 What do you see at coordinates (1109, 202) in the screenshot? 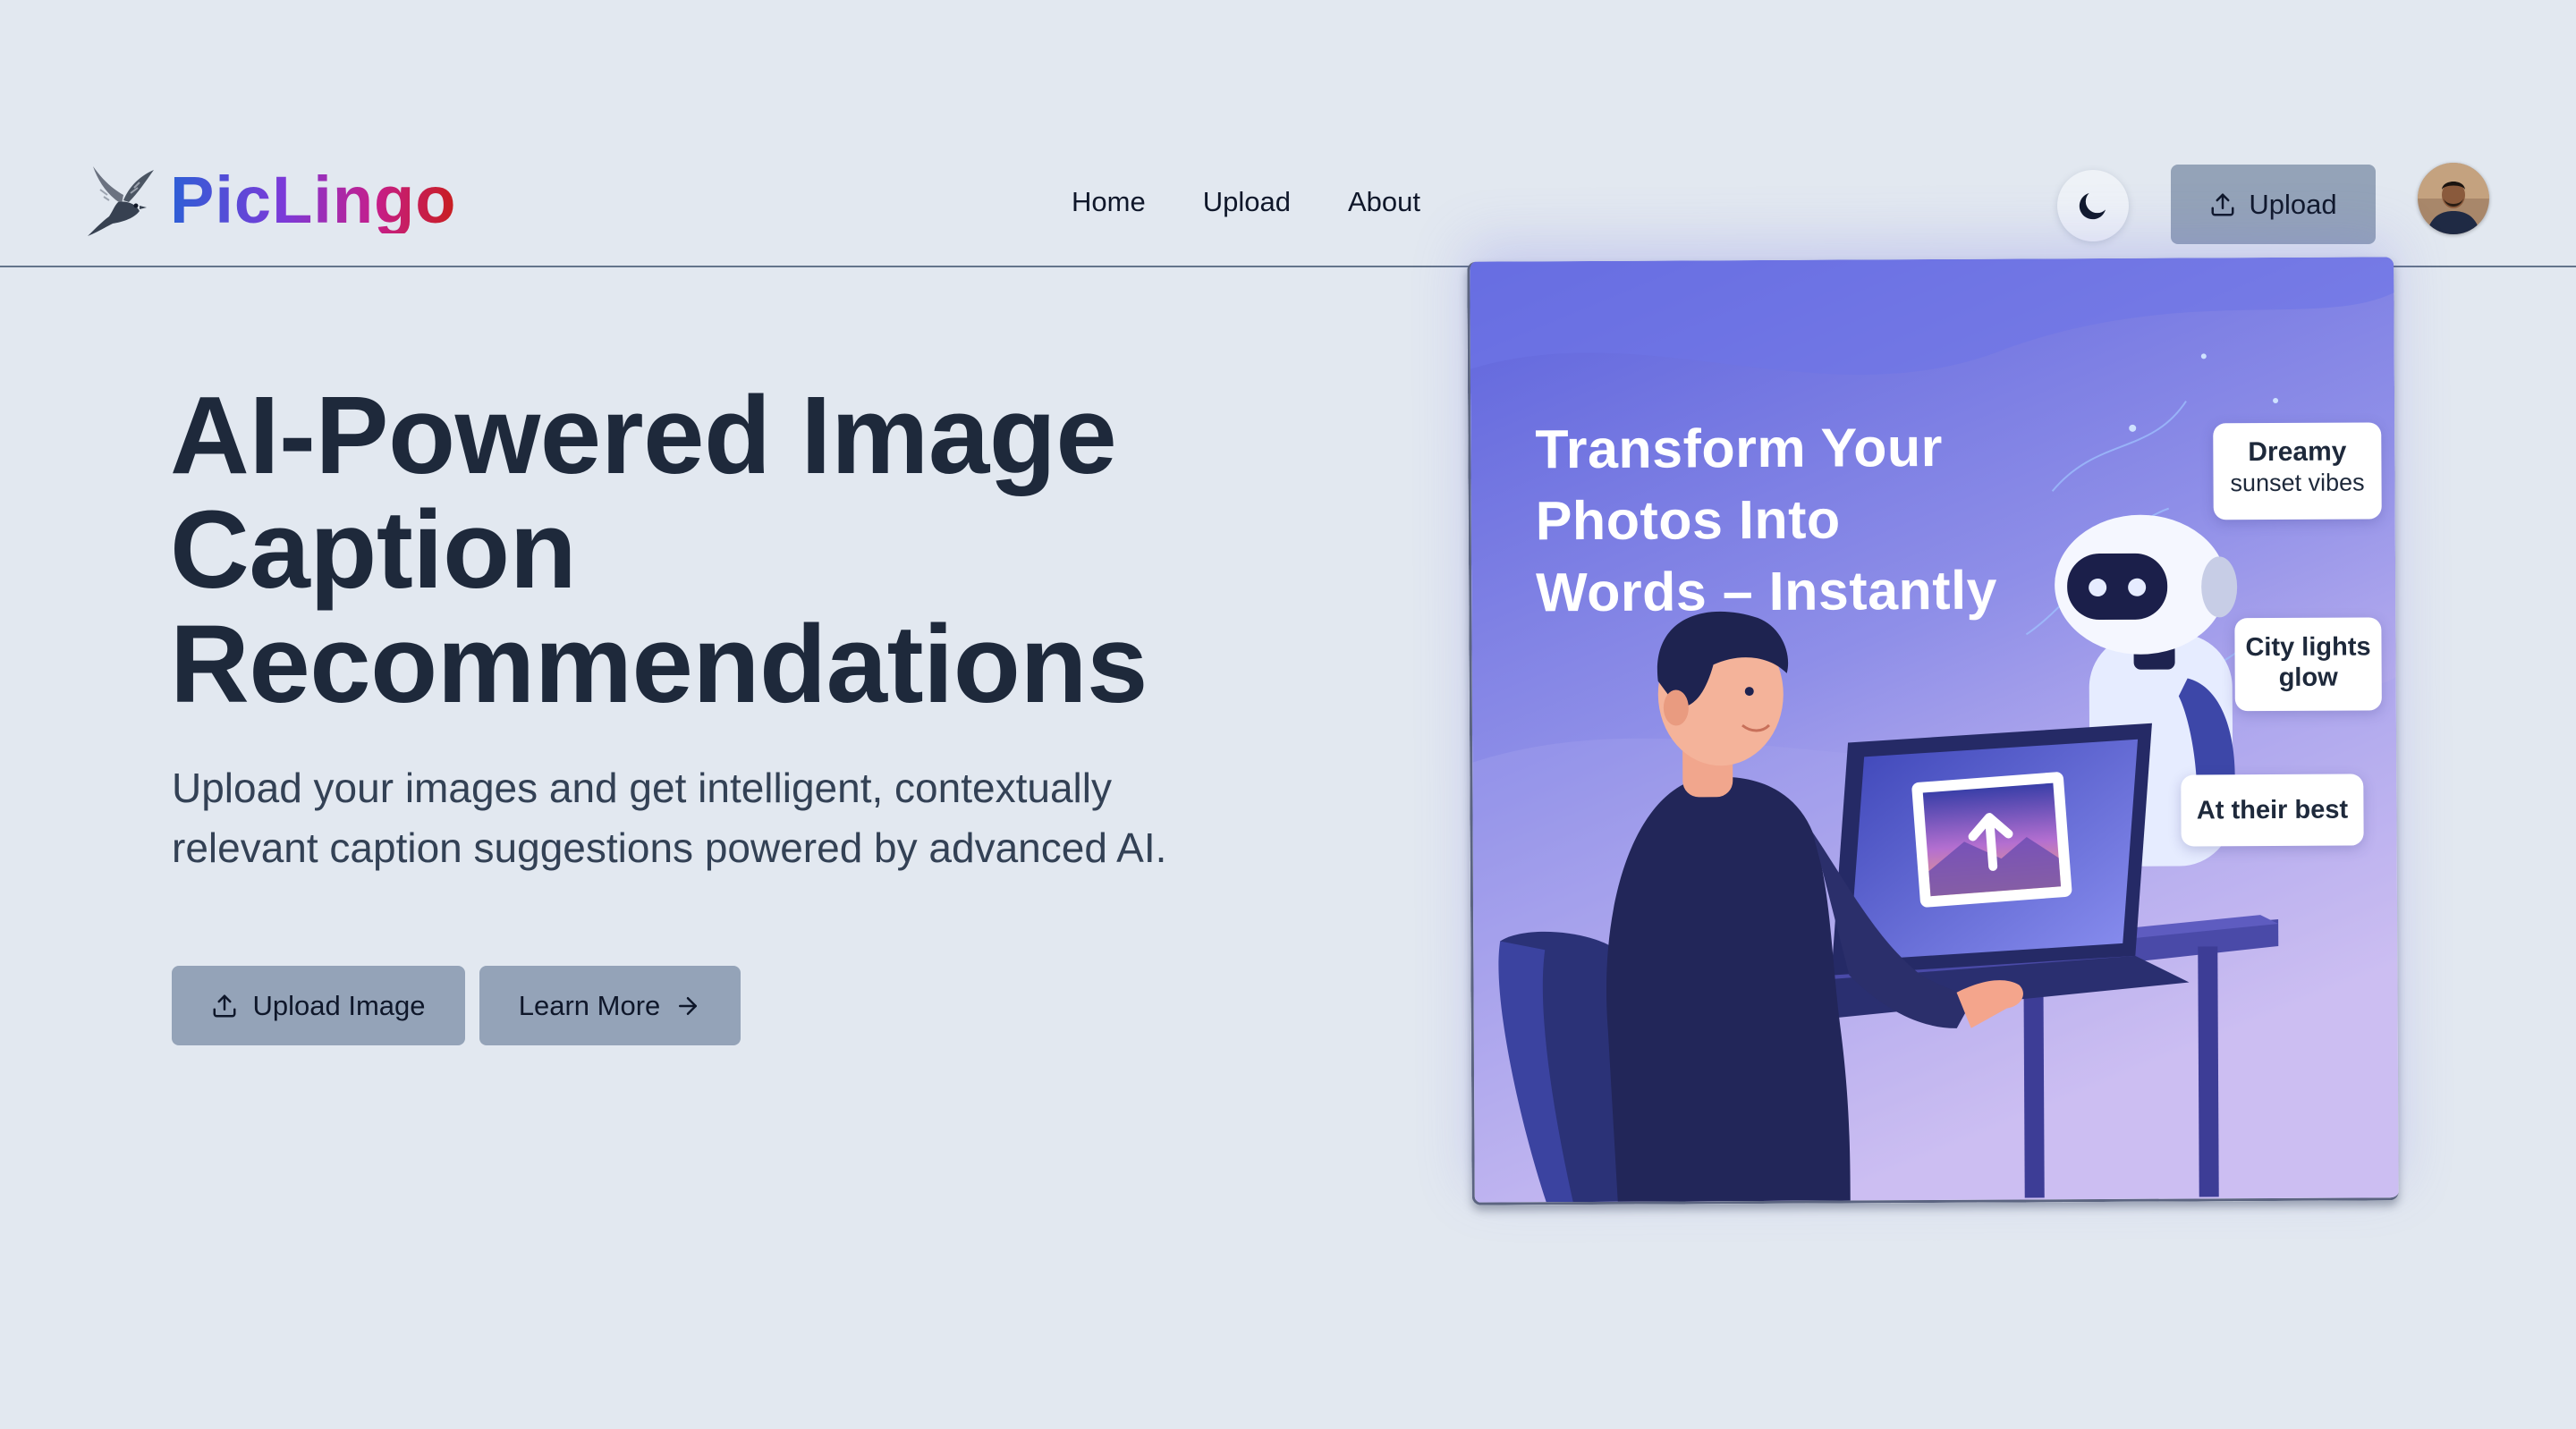
I see `nav-link-home: Home` at bounding box center [1109, 202].